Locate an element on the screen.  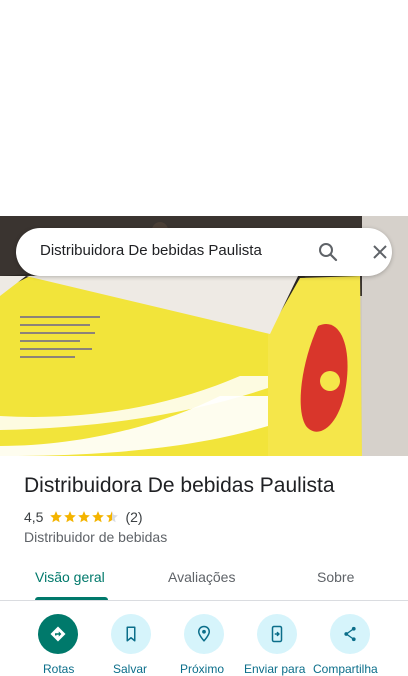
tab-reviews: Avaliações is located at coordinates (201, 577).